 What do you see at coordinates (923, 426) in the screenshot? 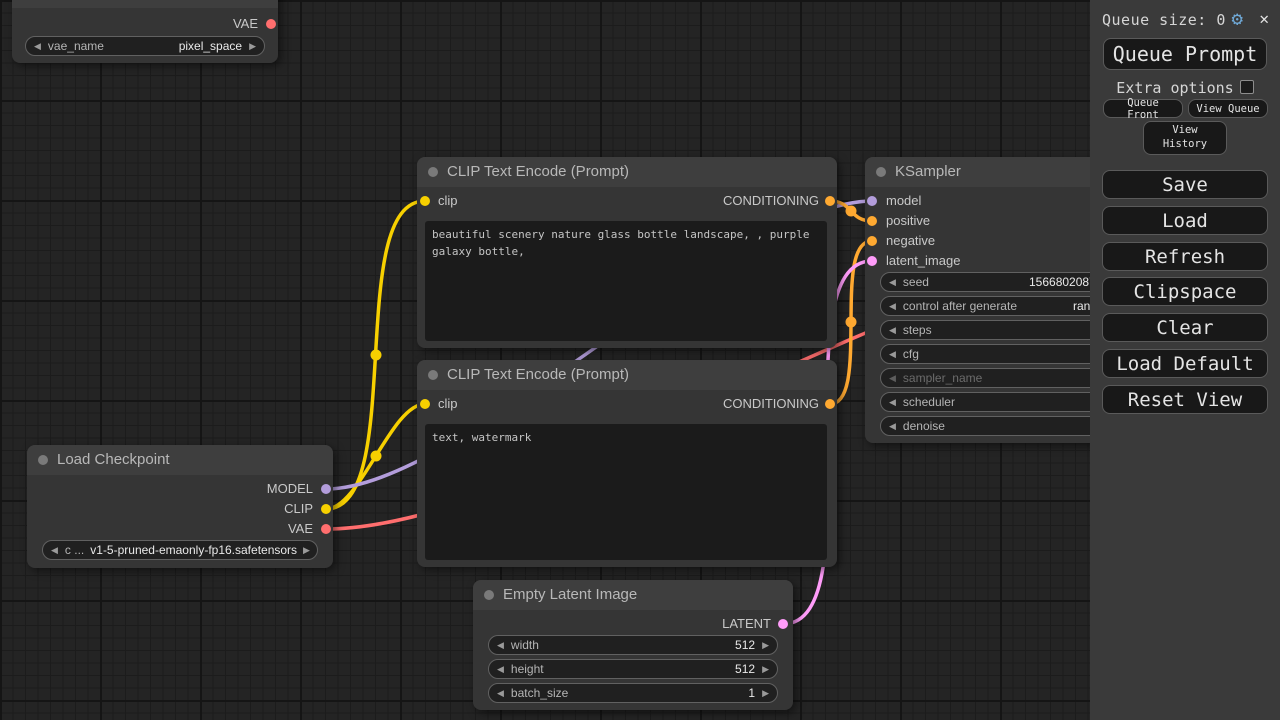
I see `widget-label: denoise` at bounding box center [923, 426].